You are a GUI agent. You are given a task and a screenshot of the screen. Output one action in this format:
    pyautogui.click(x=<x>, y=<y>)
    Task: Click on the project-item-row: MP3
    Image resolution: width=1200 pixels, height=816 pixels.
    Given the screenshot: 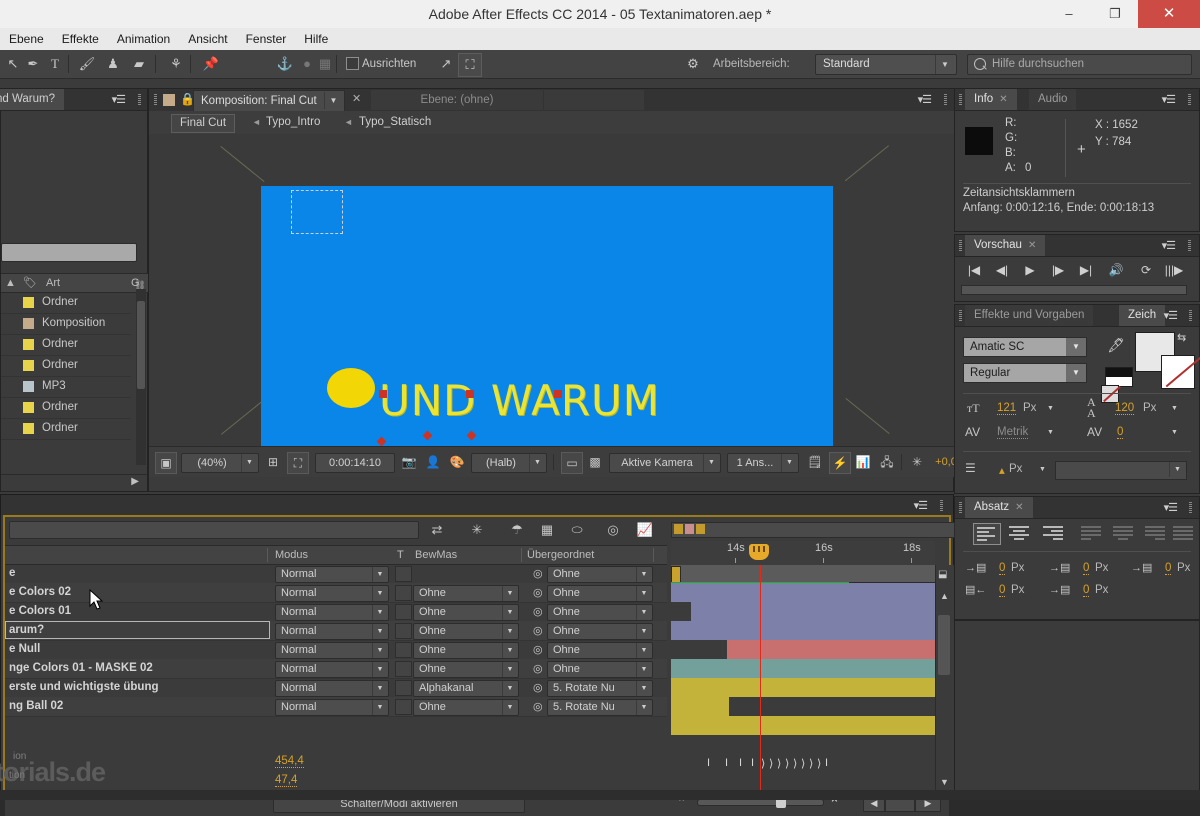 What is the action you would take?
    pyautogui.click(x=66, y=387)
    